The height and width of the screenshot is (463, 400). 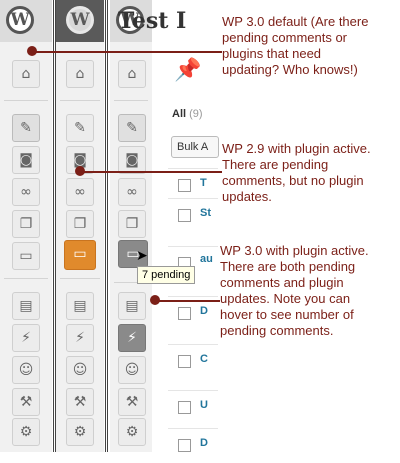 I want to click on table-row: C, so click(x=193, y=361).